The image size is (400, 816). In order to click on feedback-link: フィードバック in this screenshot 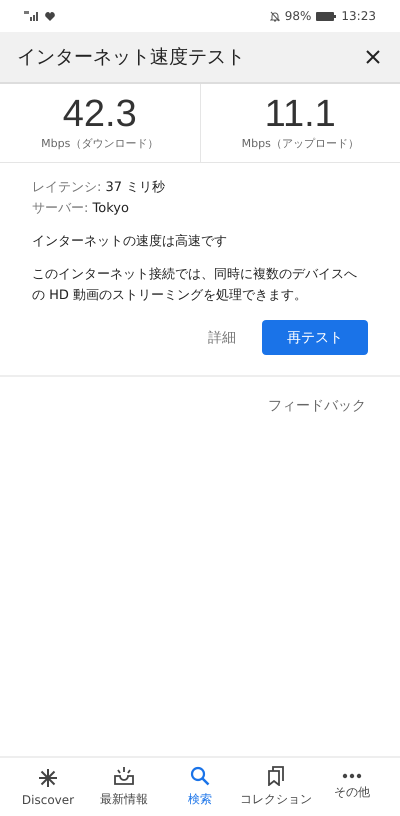, I will do `click(317, 406)`.